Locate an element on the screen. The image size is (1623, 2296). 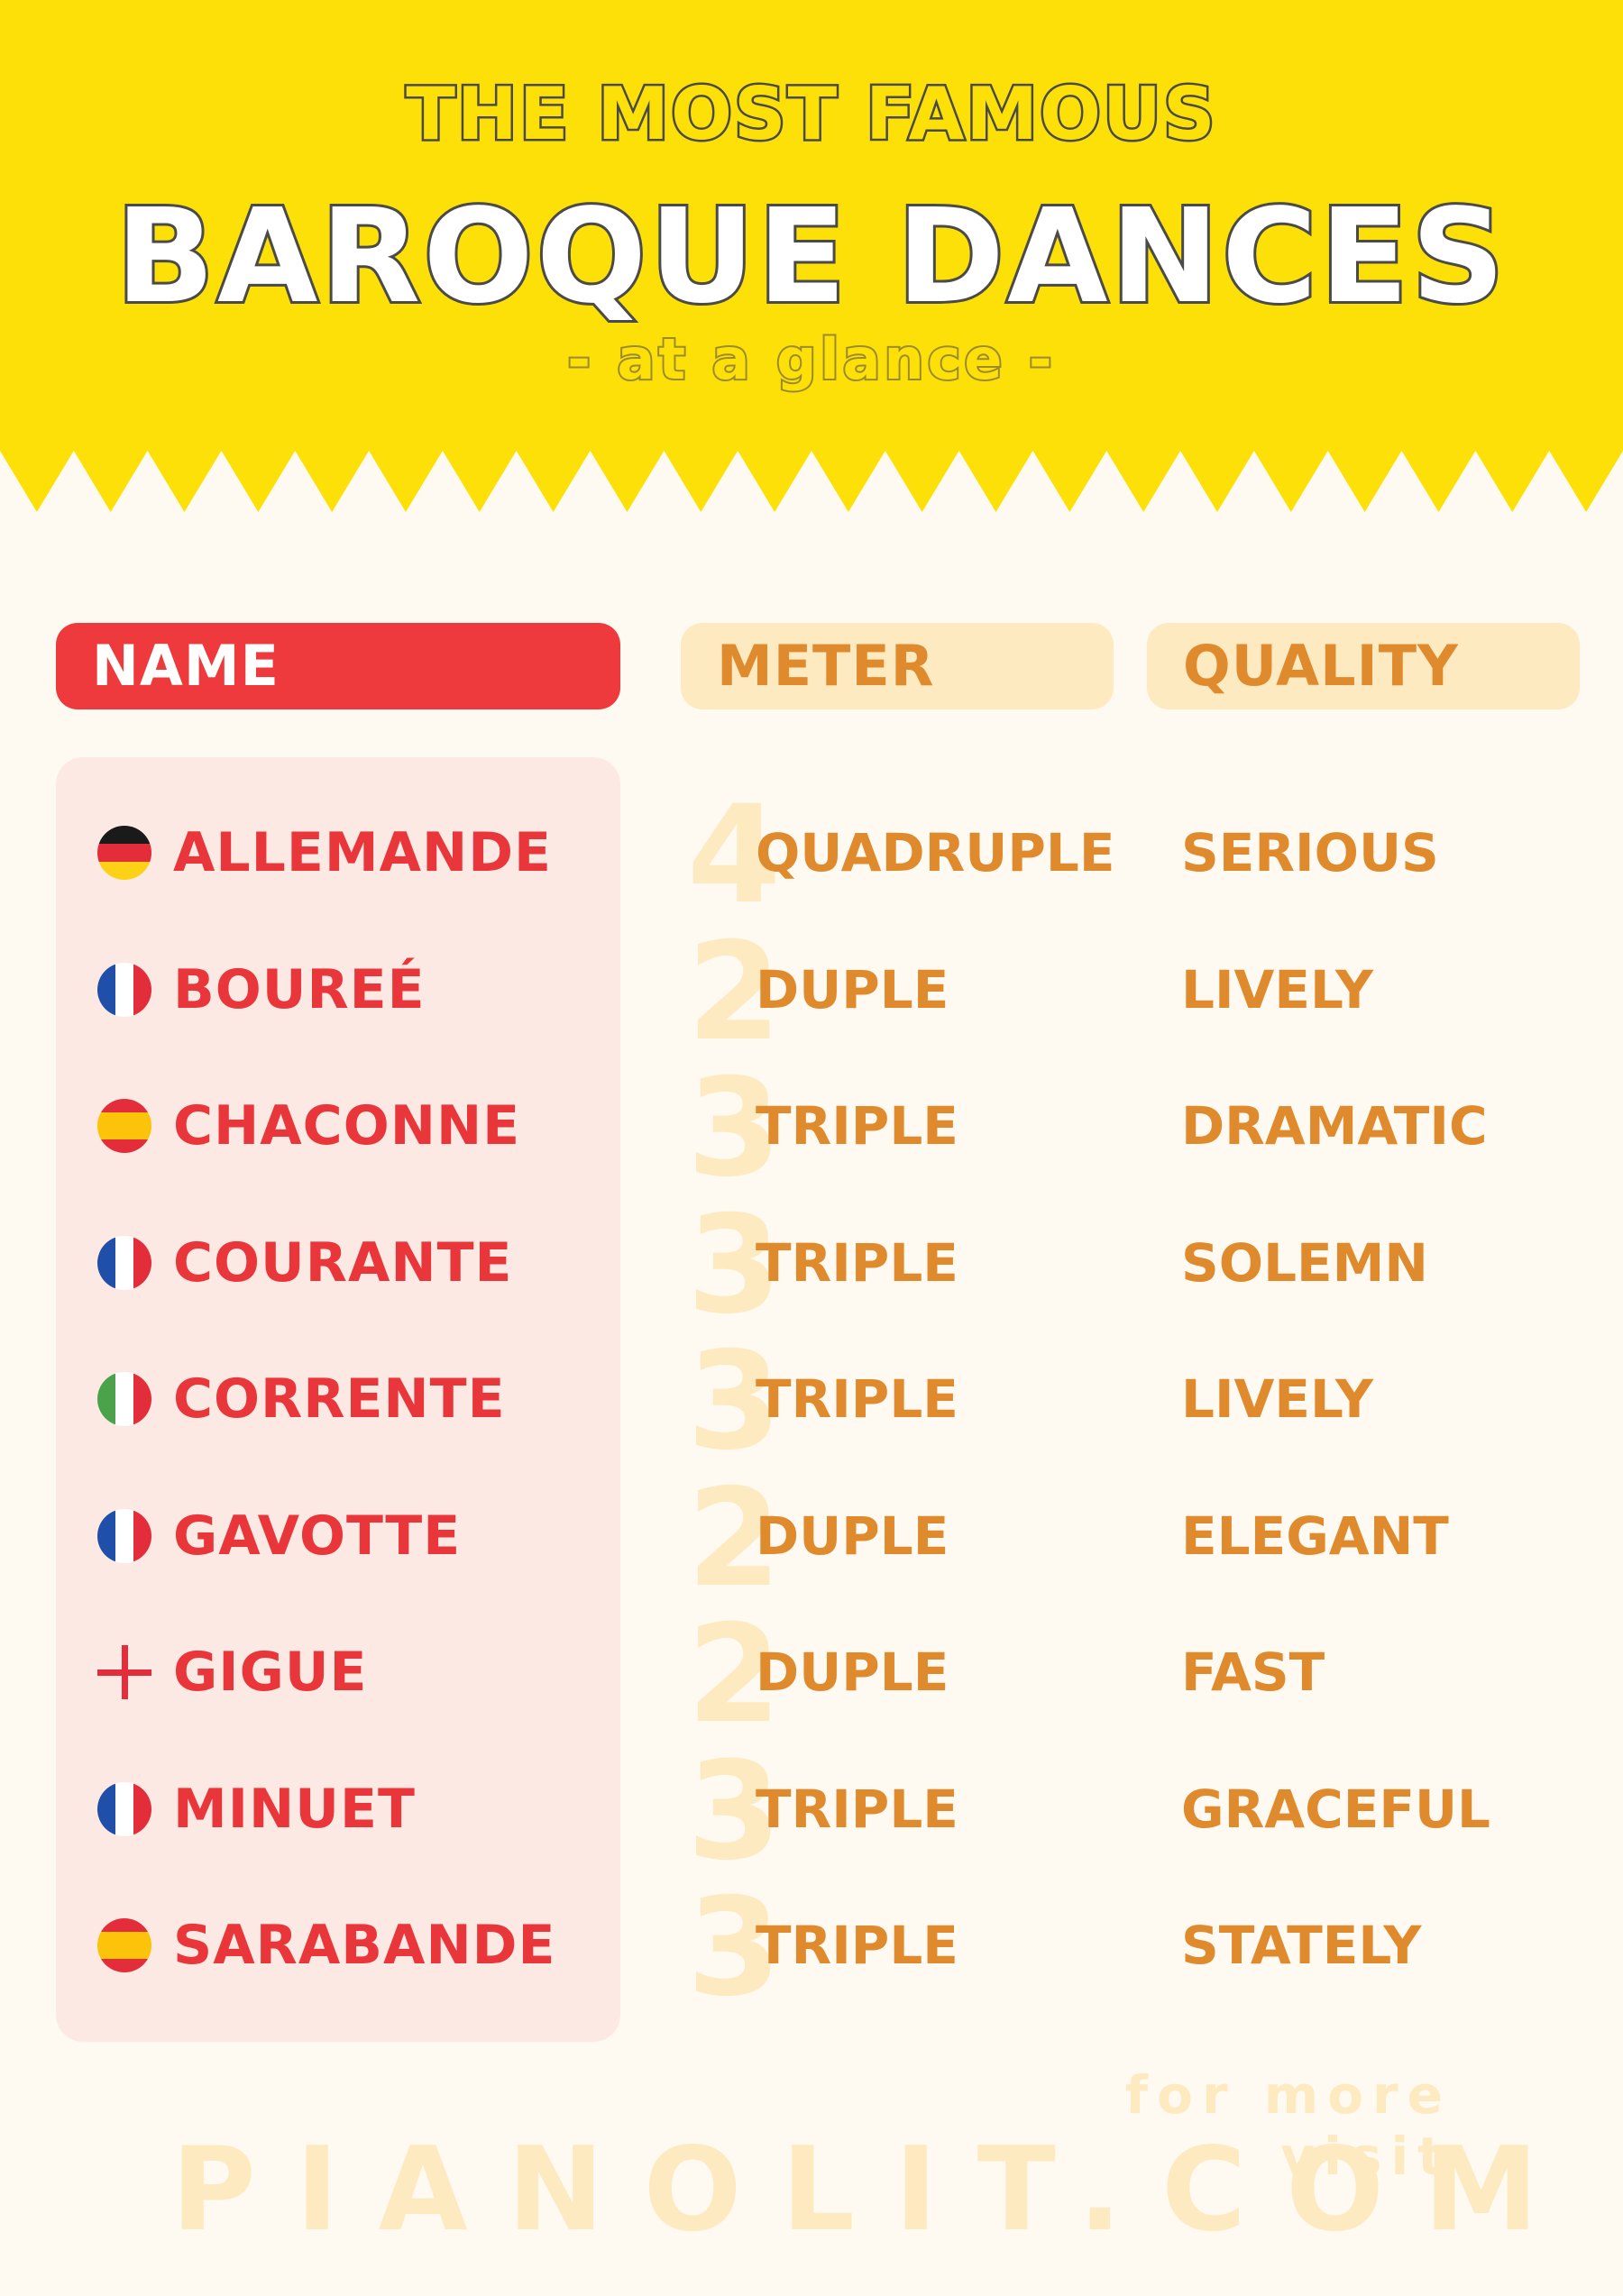
table-row: CORRENTE 3 TRIPLE LIVELY is located at coordinates (811, 1400).